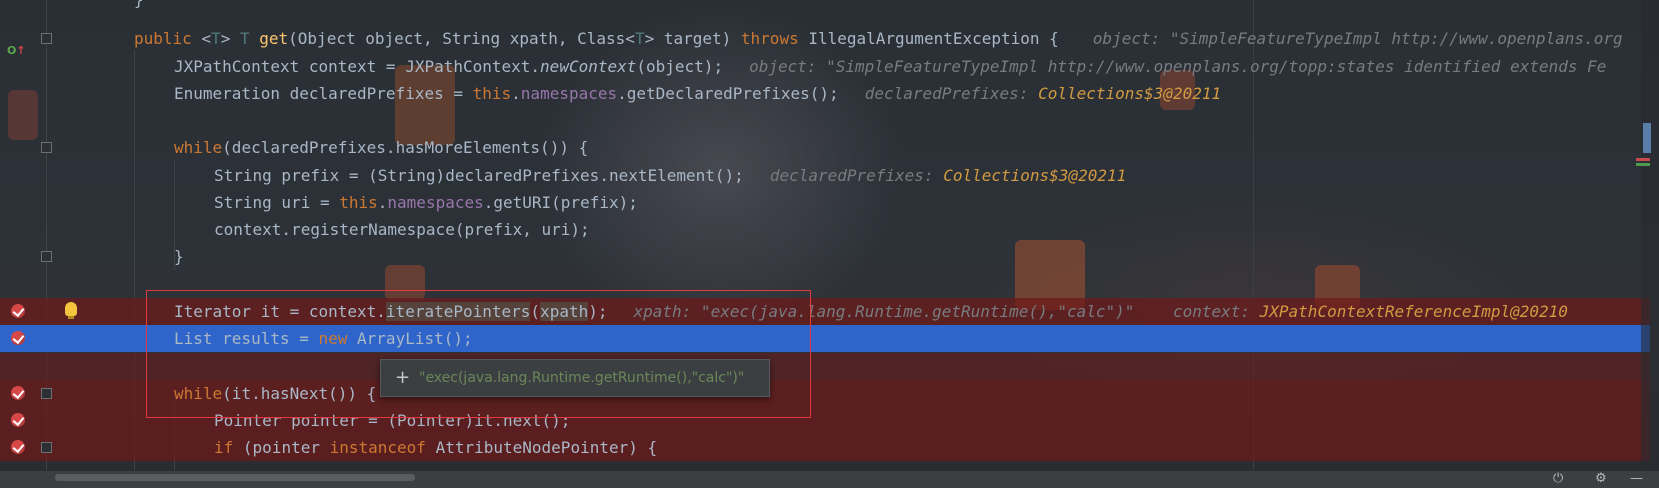  I want to click on code-token: namespaces, so click(569, 93).